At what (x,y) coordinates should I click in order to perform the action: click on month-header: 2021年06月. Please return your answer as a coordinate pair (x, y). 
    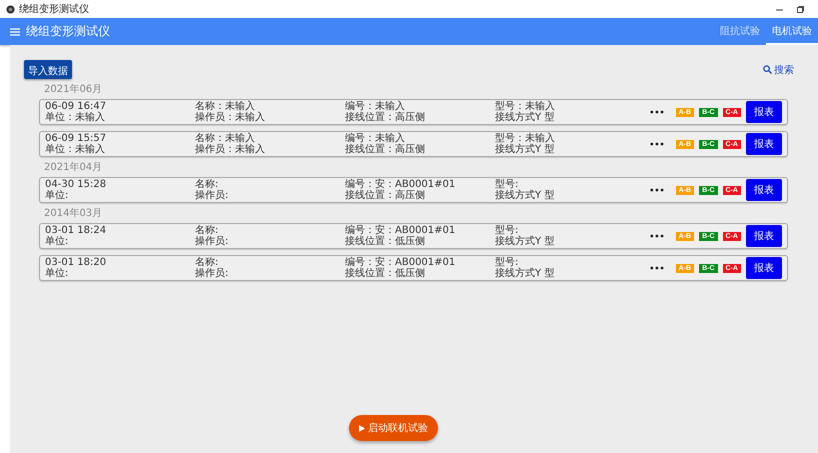
    Looking at the image, I should click on (74, 90).